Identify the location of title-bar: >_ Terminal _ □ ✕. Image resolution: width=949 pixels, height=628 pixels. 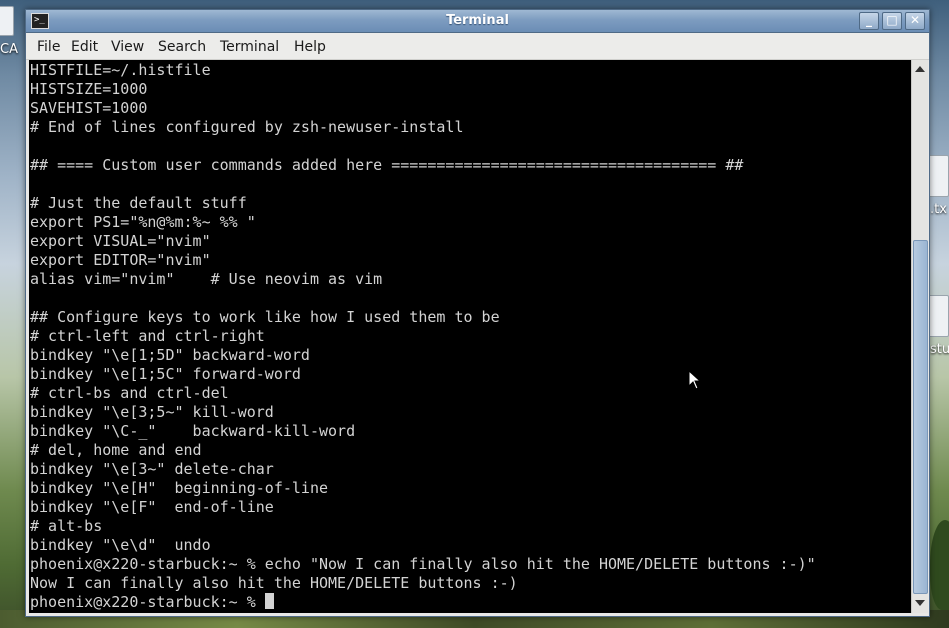
(477, 21).